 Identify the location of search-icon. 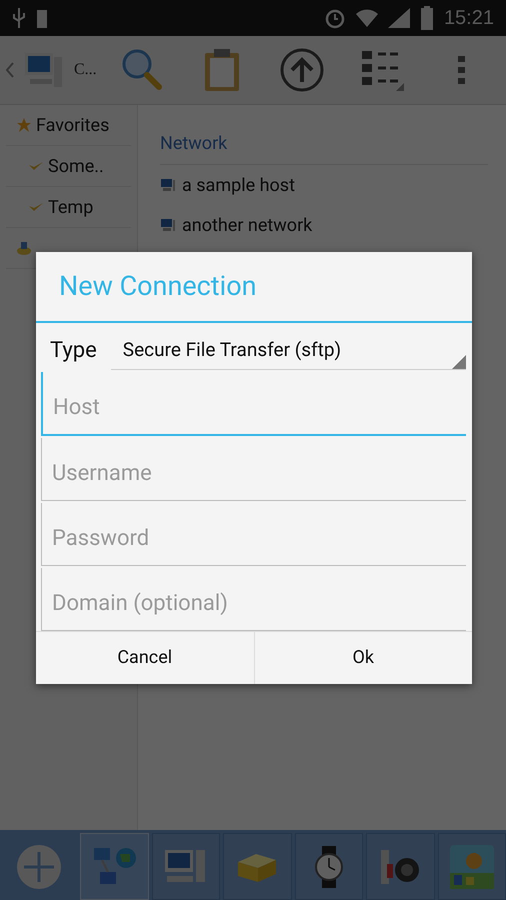
(141, 70).